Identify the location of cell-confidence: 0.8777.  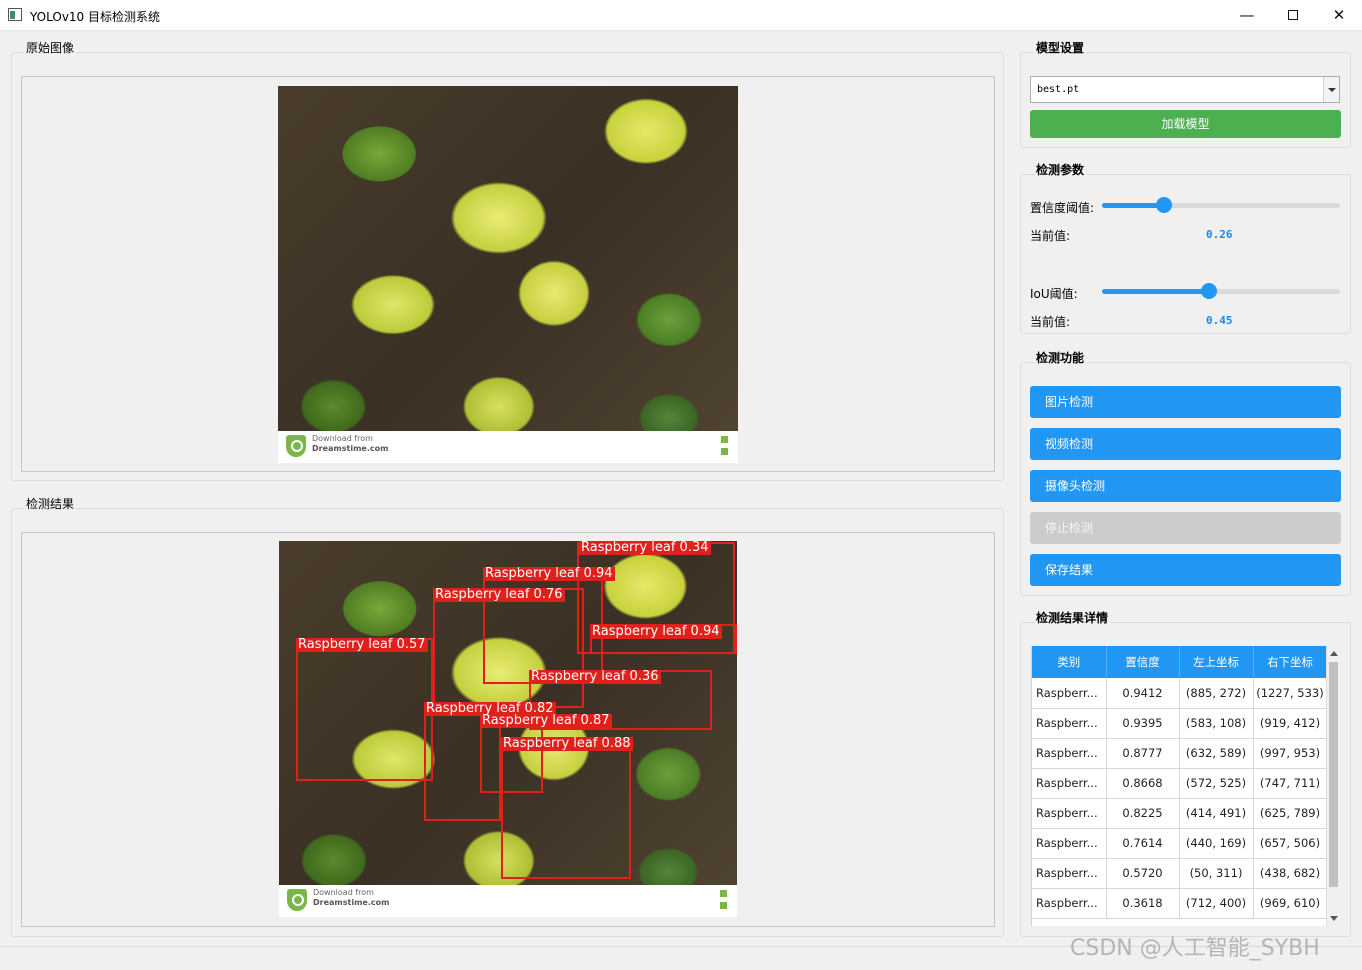
(1143, 753).